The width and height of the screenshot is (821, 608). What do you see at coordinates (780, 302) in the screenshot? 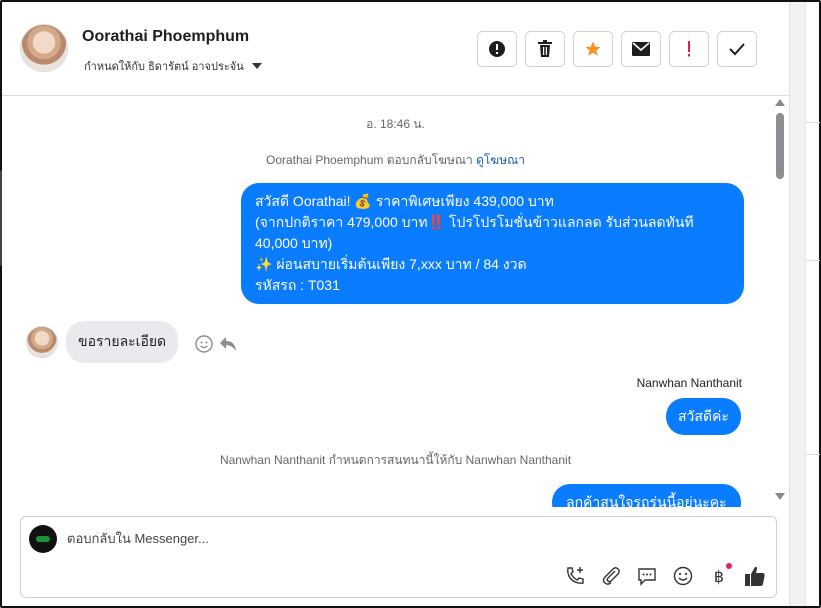
I see `thread-scrollbar` at bounding box center [780, 302].